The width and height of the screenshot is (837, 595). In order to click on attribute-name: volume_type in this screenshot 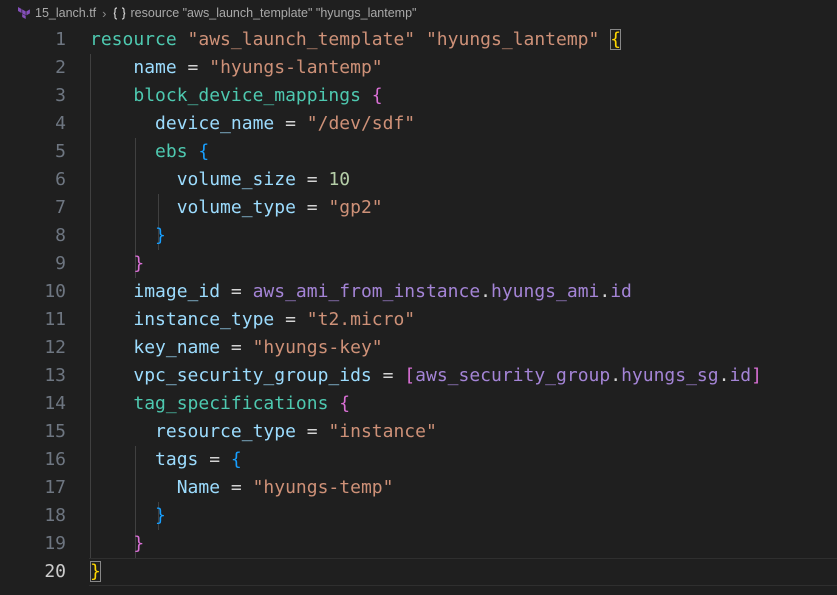, I will do `click(236, 207)`.